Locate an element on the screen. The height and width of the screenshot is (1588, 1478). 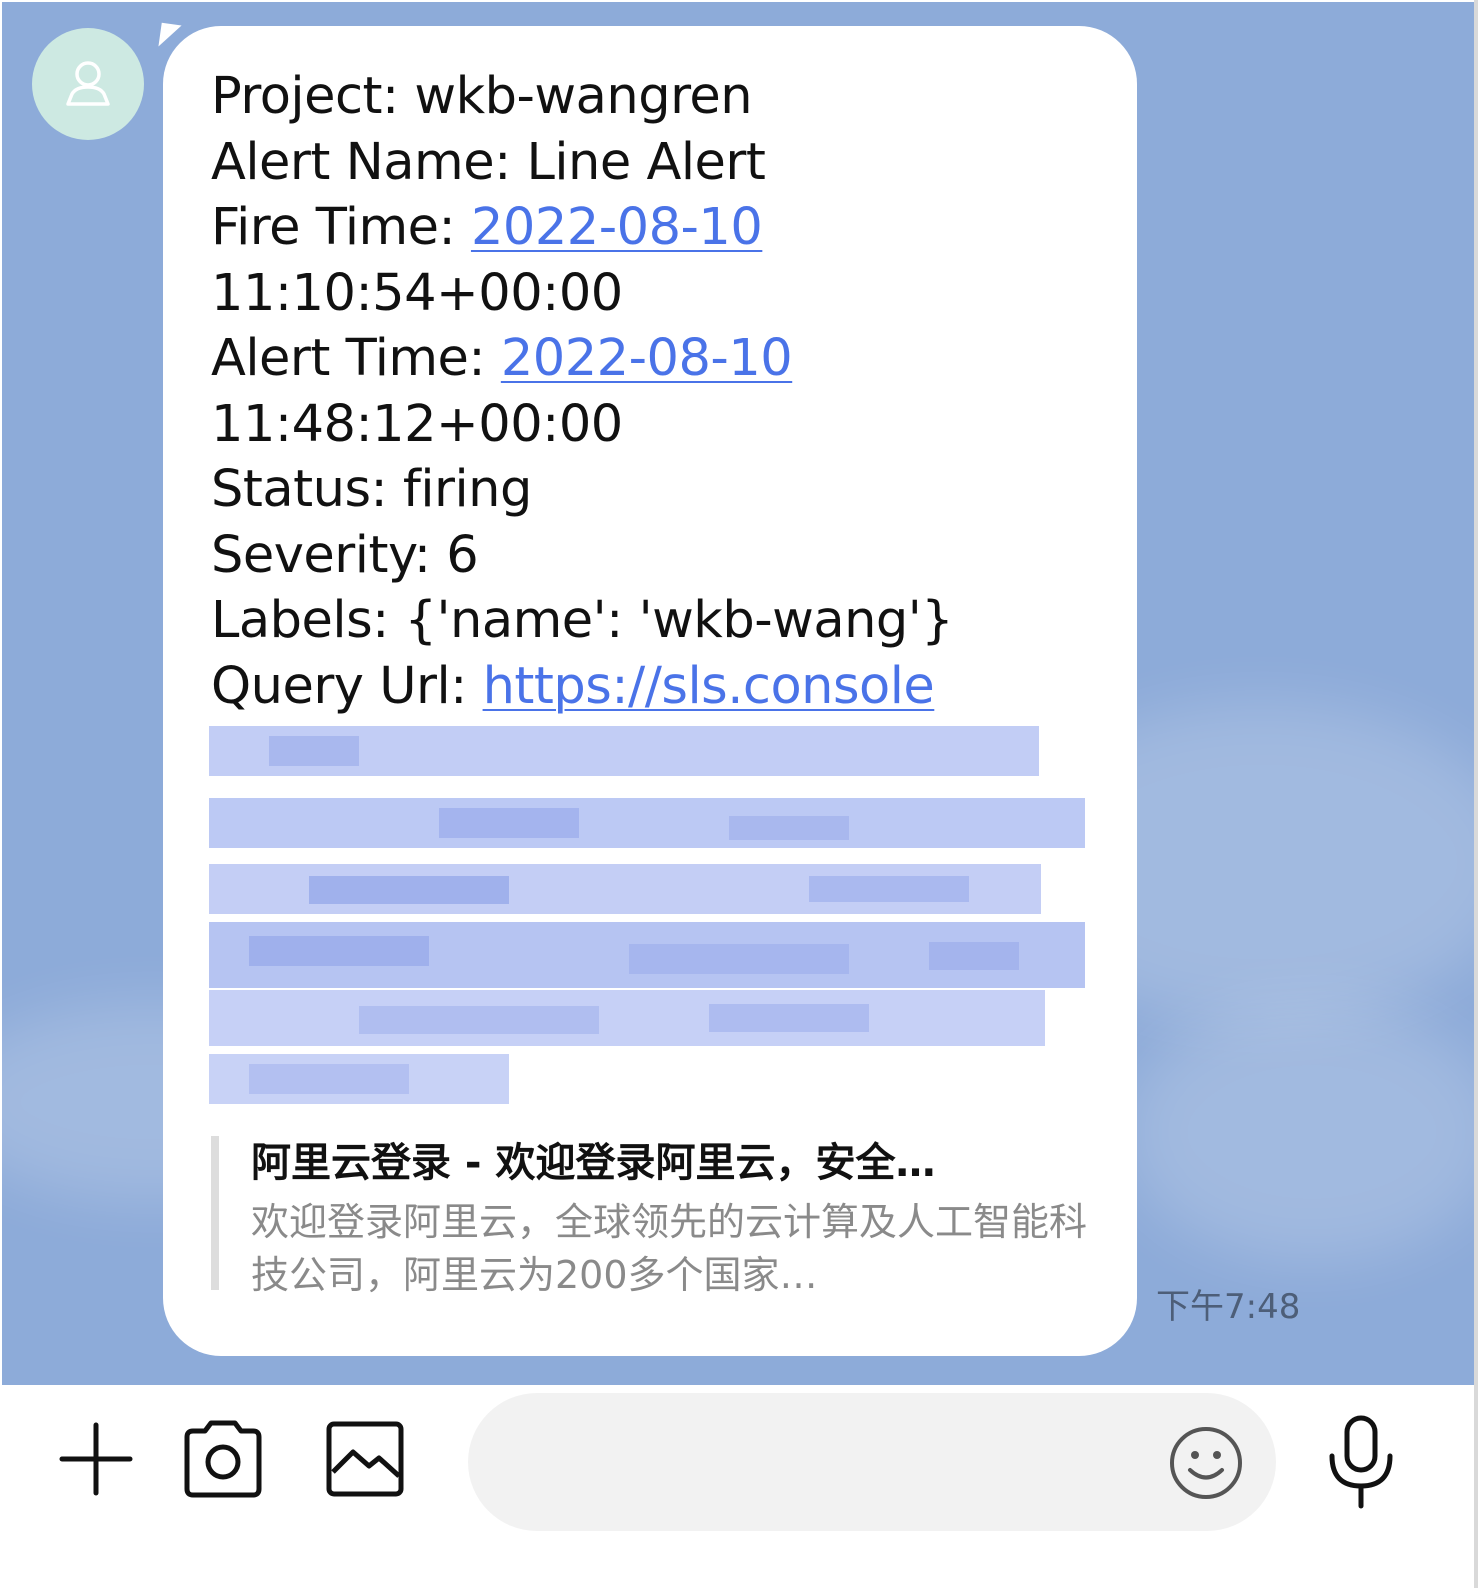
emoji-button is located at coordinates (1206, 1463).